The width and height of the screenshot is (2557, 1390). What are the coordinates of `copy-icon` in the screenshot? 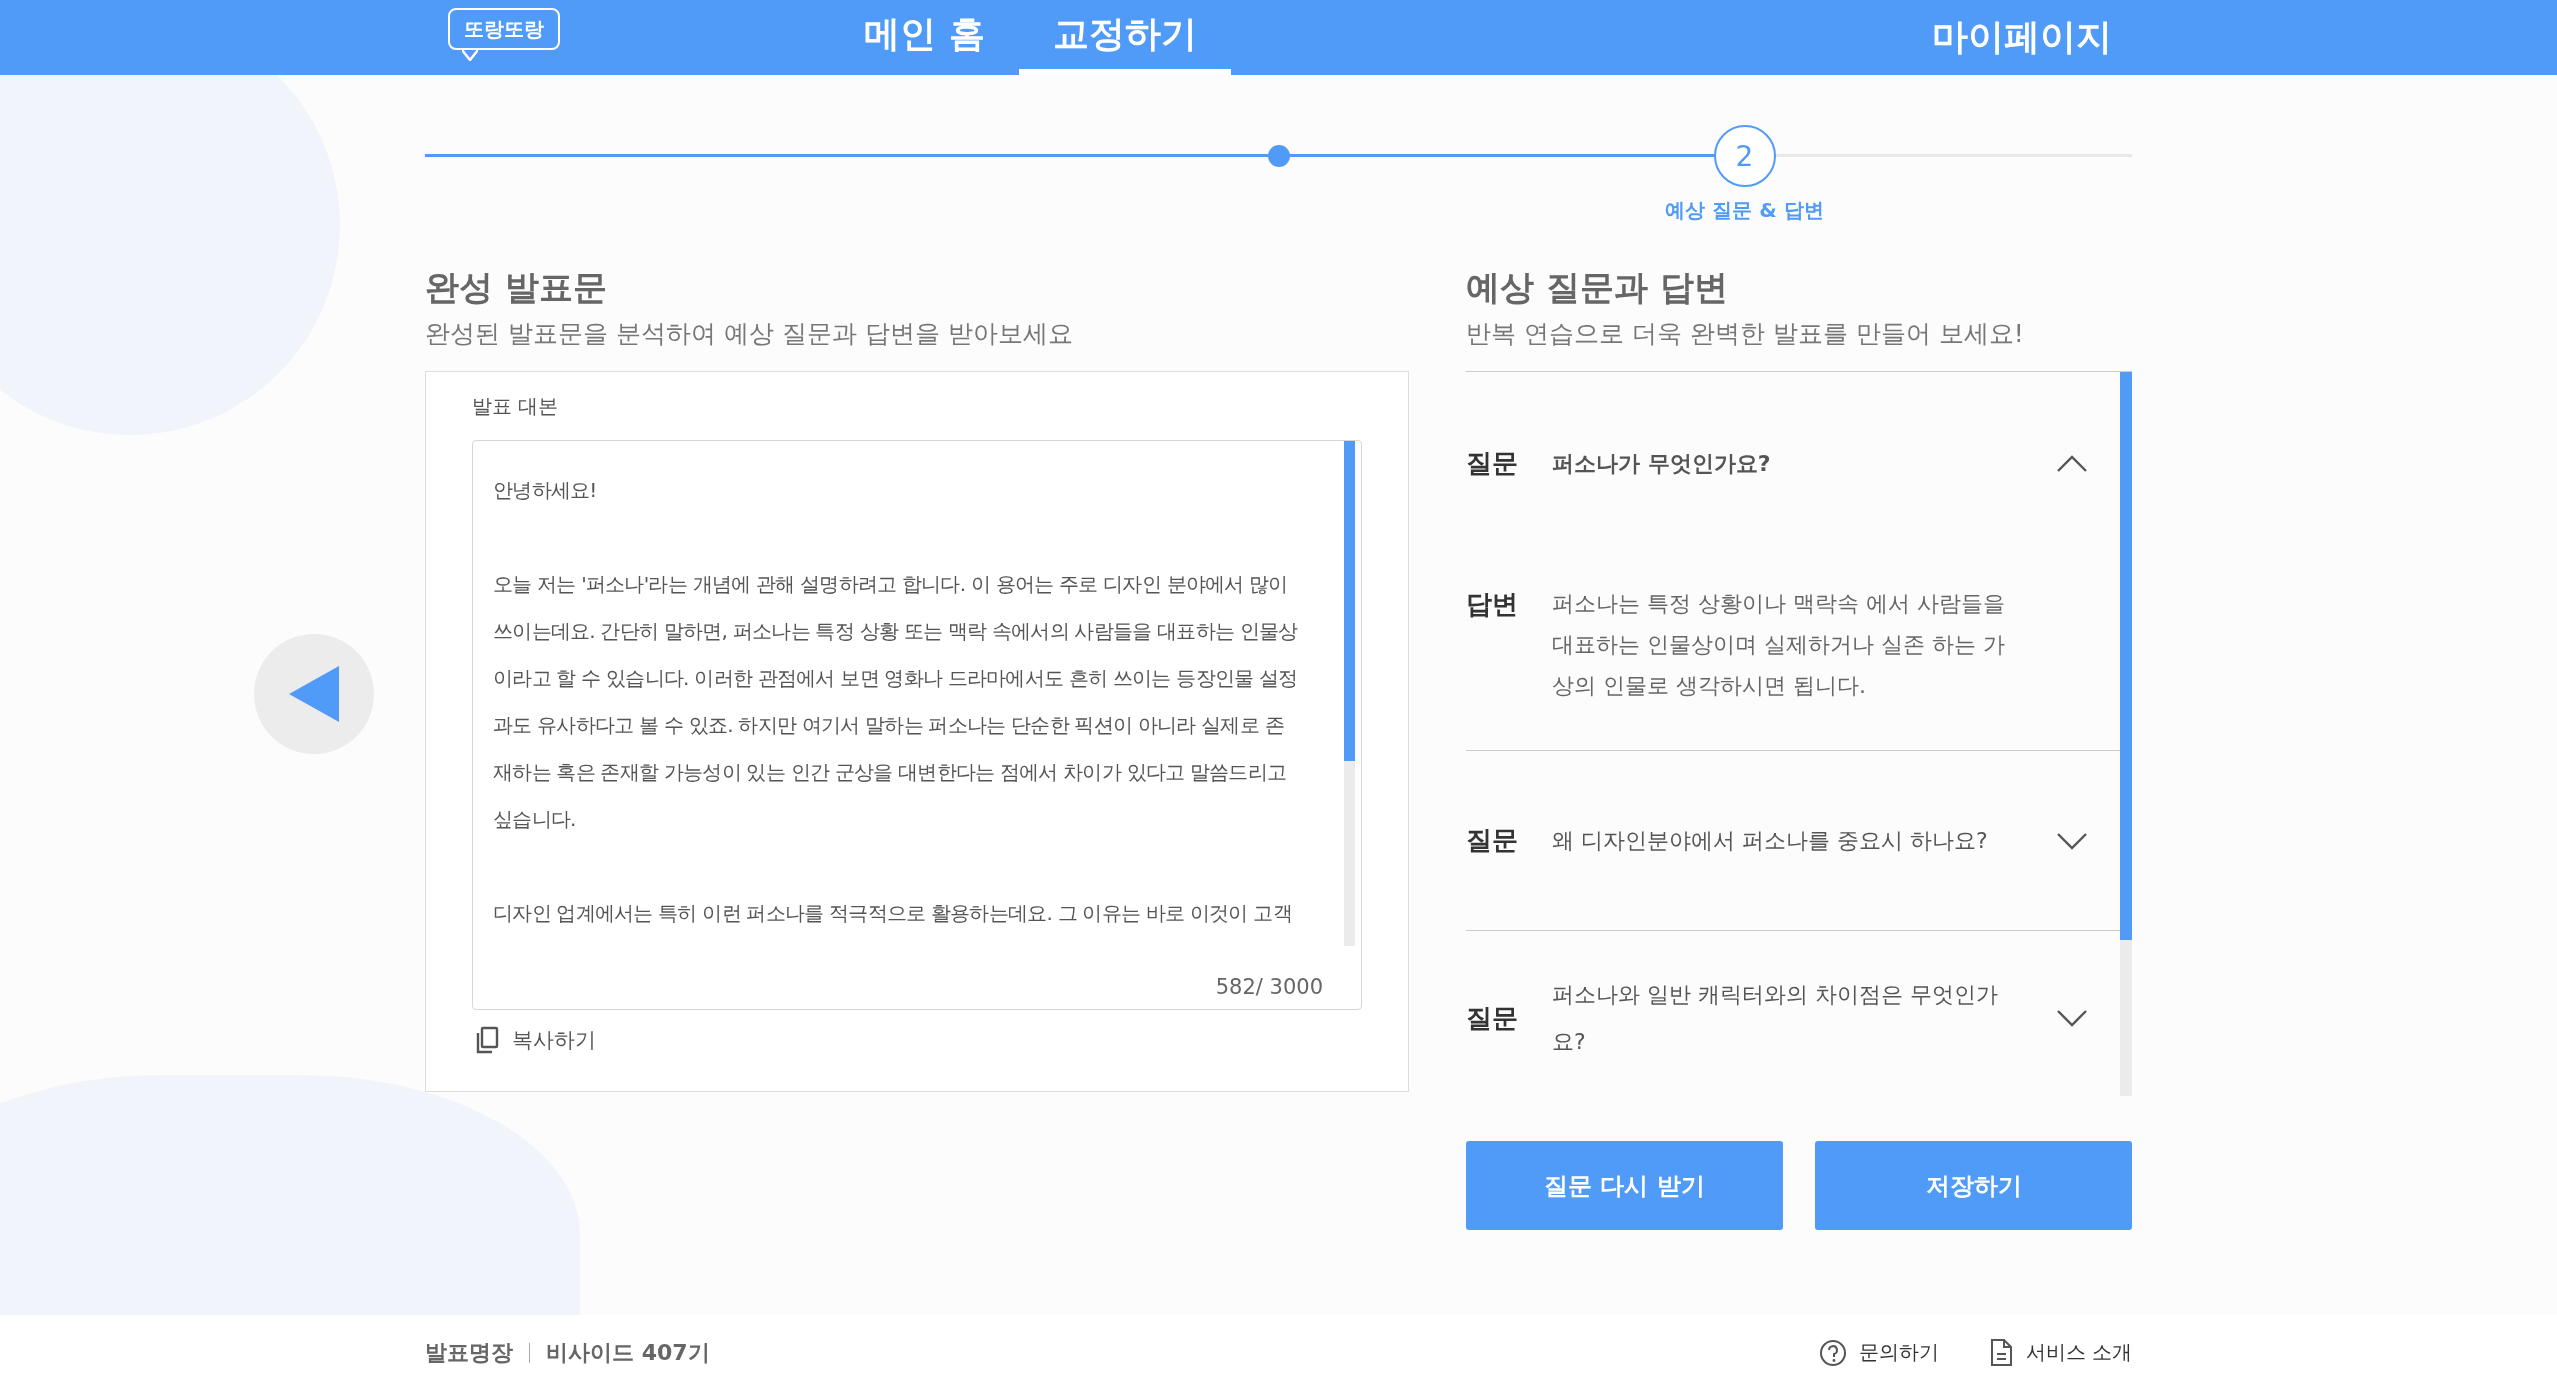 It's located at (487, 1040).